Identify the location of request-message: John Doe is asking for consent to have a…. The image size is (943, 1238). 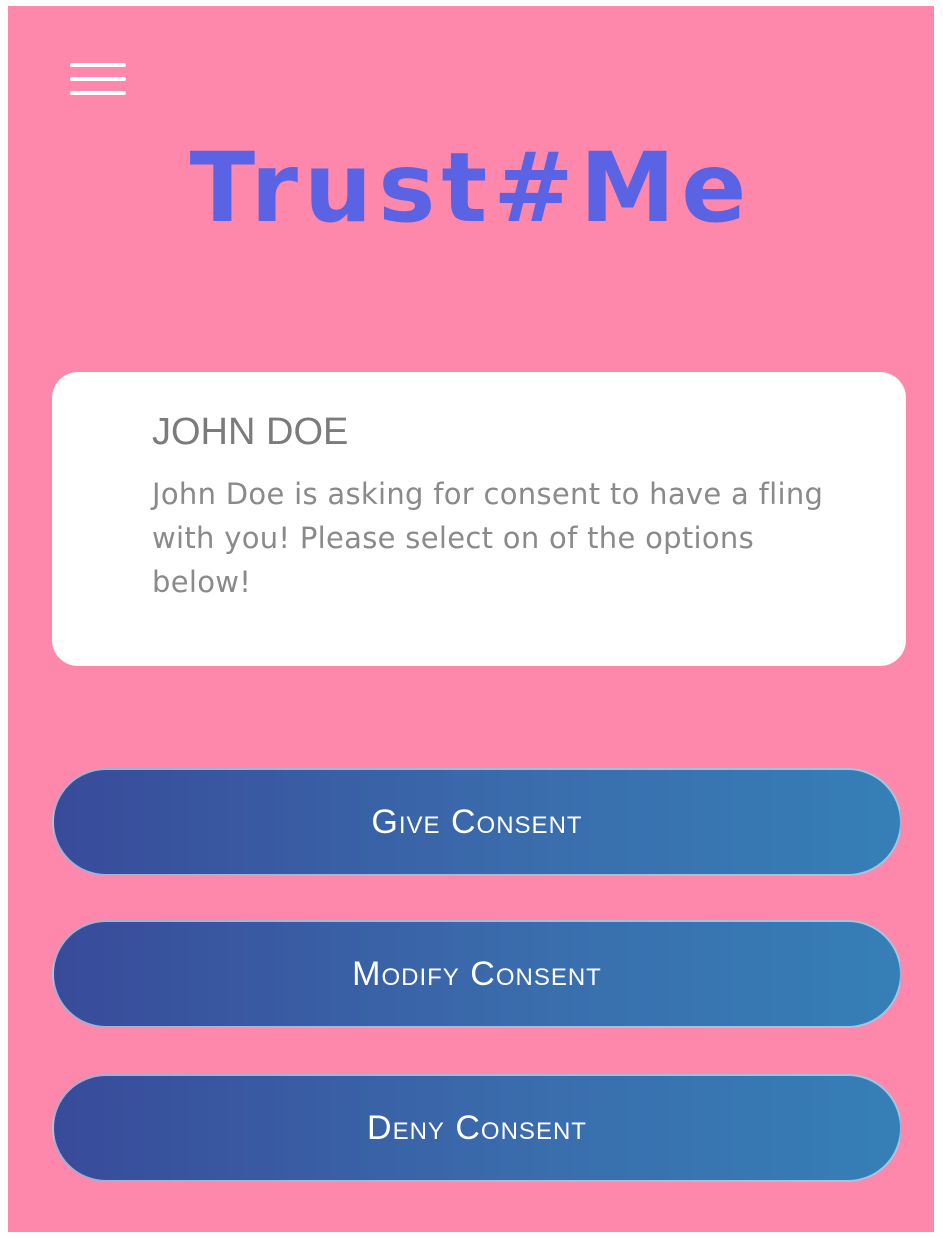
(488, 538).